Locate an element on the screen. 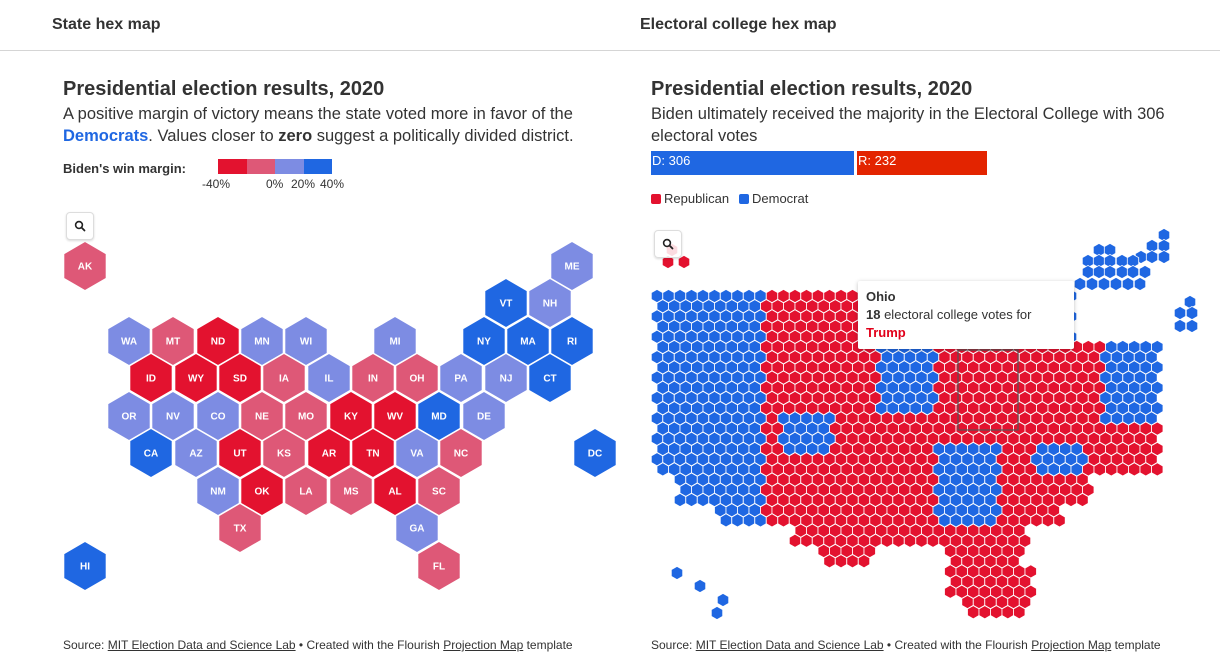  tooltip-winner: Trump is located at coordinates (886, 332).